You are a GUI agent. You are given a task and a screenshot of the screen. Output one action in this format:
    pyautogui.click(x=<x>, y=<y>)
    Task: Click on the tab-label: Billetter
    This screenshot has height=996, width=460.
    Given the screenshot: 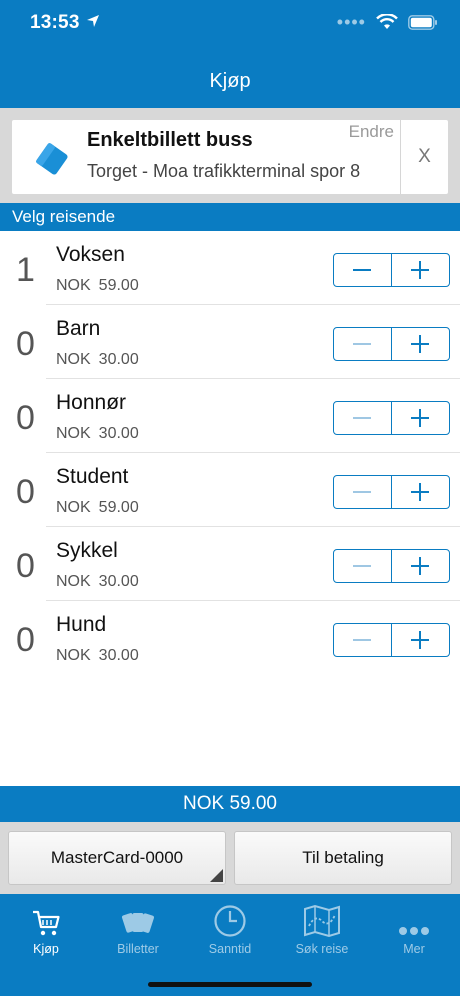 What is the action you would take?
    pyautogui.click(x=138, y=949)
    